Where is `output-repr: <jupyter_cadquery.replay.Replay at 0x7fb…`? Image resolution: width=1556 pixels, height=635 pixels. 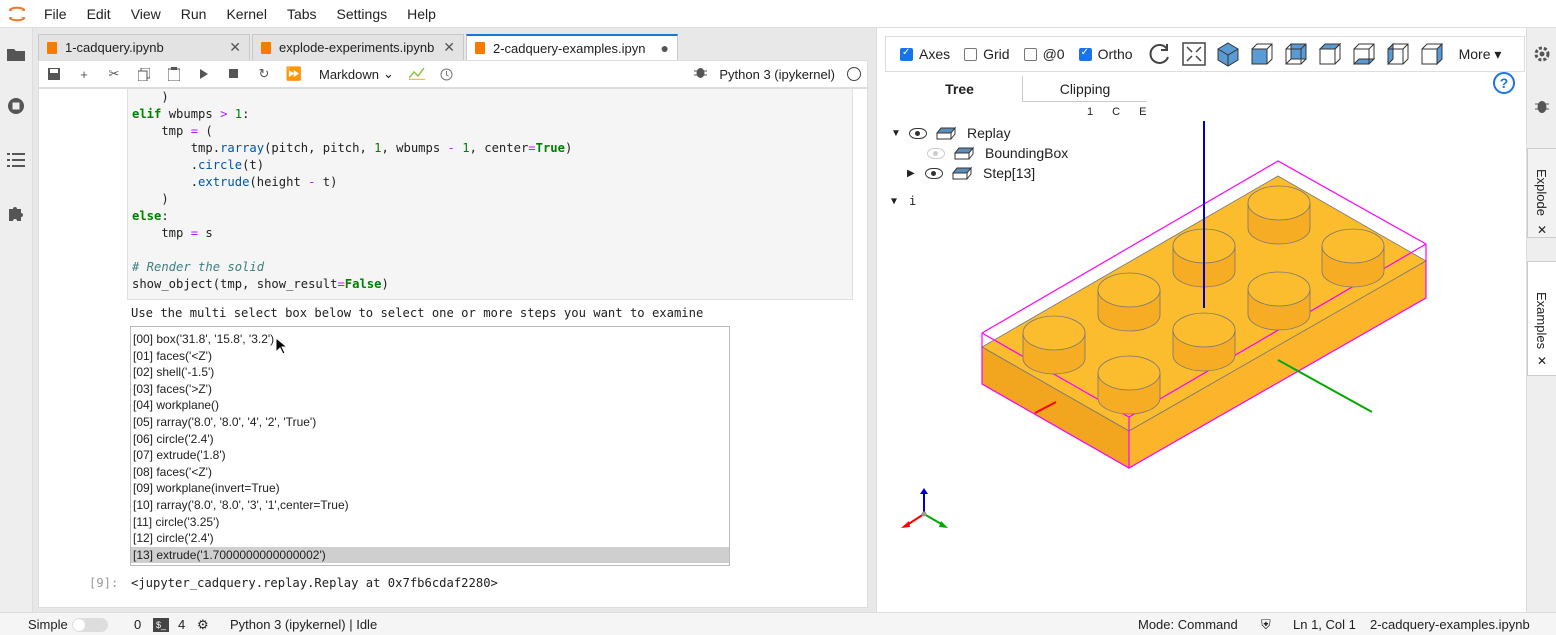 output-repr: <jupyter_cadquery.replay.Replay at 0x7fb… is located at coordinates (314, 583).